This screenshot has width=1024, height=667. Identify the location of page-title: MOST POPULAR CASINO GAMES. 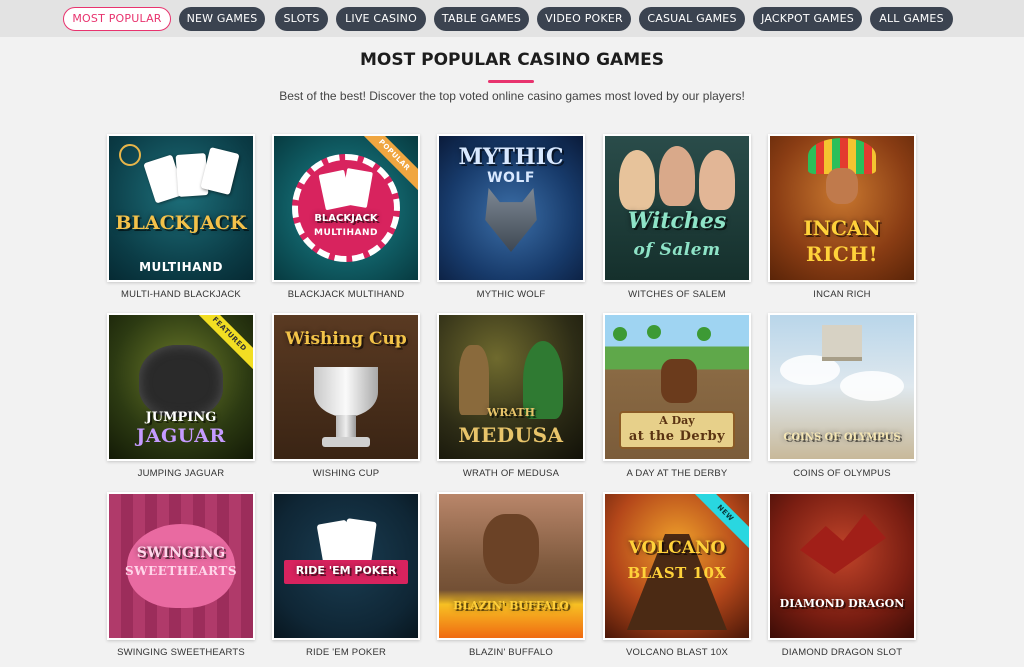
(512, 60).